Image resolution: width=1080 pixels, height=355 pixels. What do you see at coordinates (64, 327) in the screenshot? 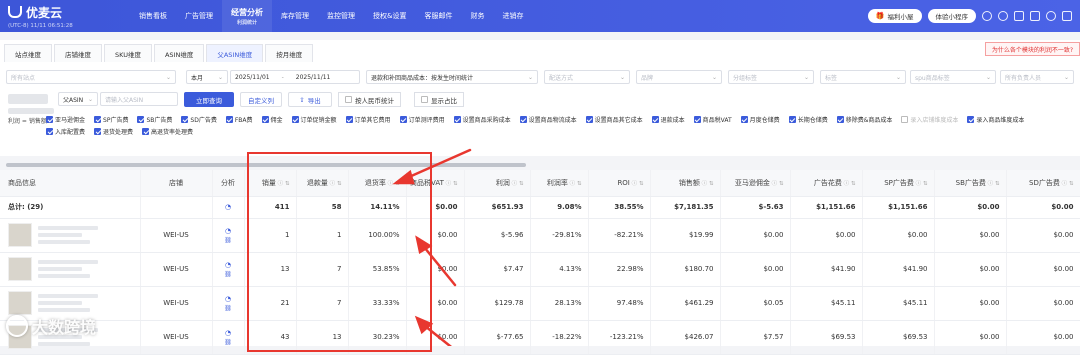
I see `watermark-text: 大数跨境` at bounding box center [64, 327].